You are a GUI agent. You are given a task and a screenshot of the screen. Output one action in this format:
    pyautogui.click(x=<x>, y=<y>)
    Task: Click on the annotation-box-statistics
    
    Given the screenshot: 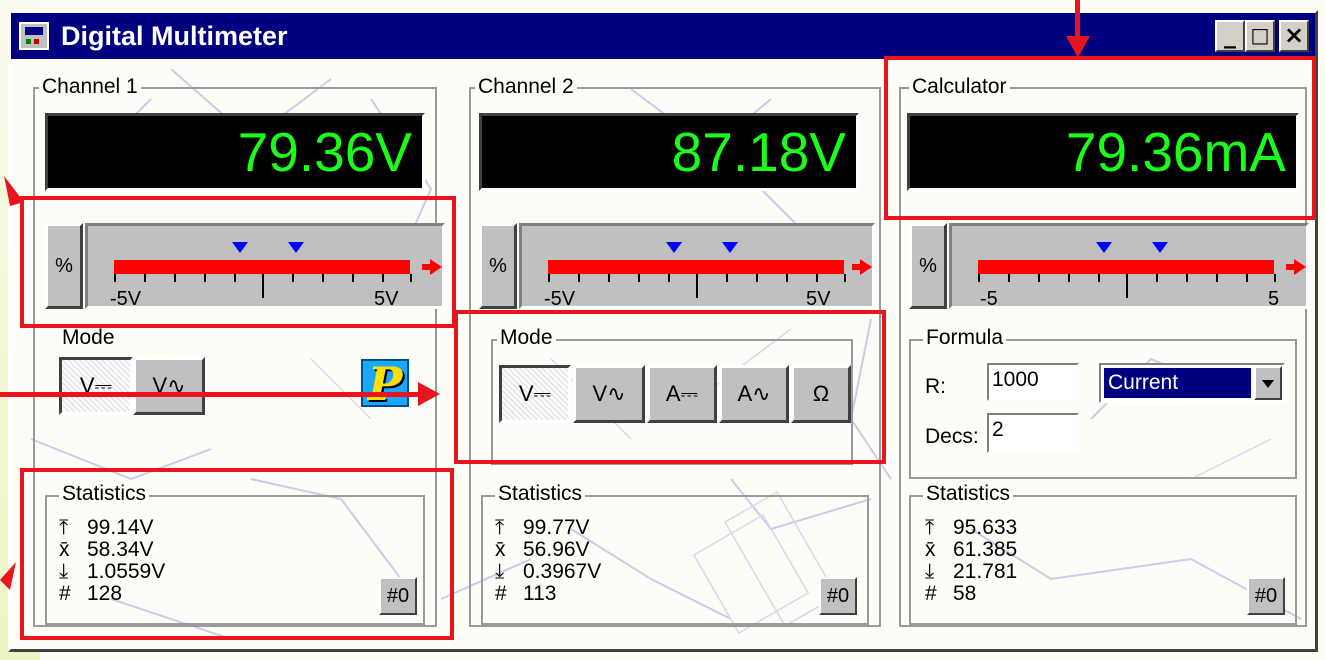 What is the action you would take?
    pyautogui.click(x=237, y=554)
    